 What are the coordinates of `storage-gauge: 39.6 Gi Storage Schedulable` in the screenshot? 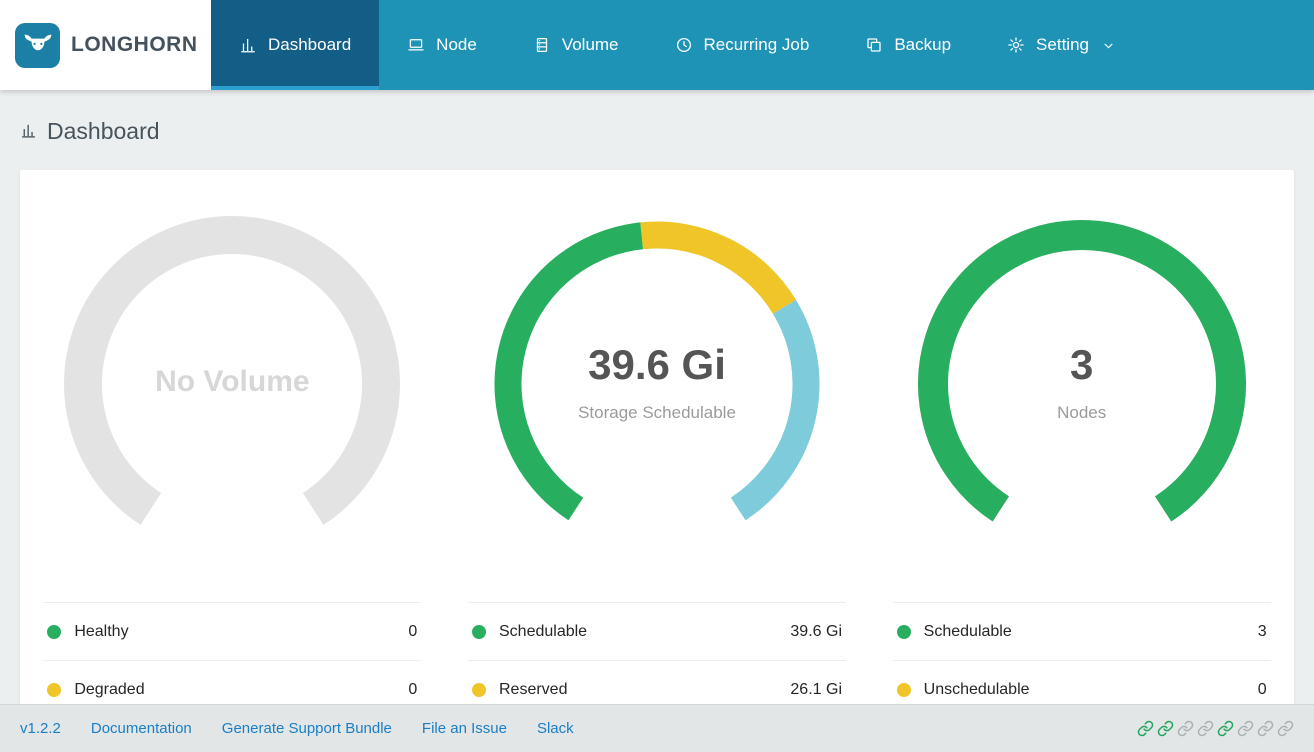 It's located at (657, 382).